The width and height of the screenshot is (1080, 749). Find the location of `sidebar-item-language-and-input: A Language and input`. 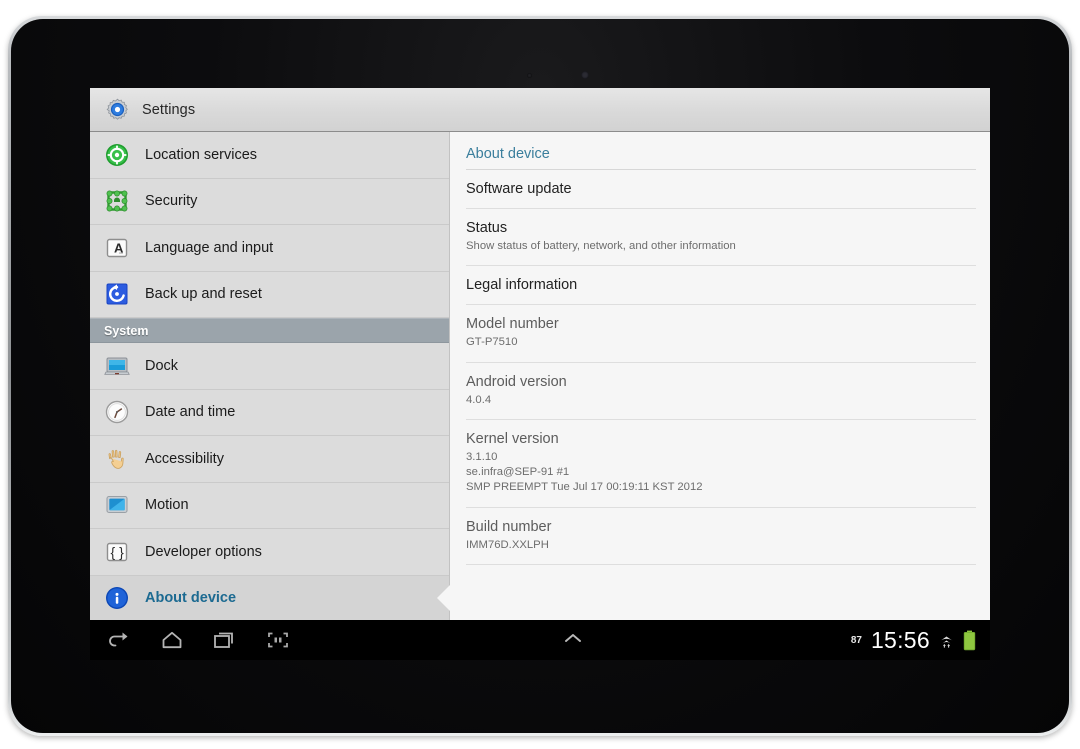

sidebar-item-language-and-input: A Language and input is located at coordinates (269, 248).